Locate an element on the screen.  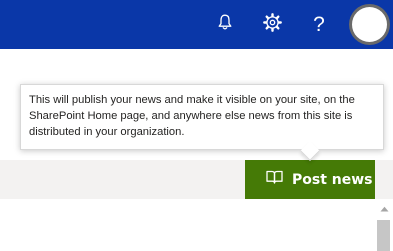
caret-up-icon is located at coordinates (384, 208).